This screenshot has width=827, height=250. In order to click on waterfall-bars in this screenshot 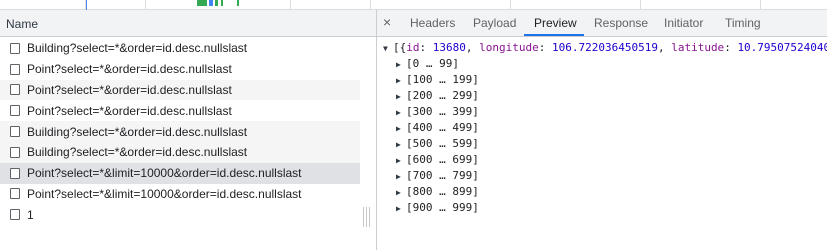, I will do `click(222, 4)`.